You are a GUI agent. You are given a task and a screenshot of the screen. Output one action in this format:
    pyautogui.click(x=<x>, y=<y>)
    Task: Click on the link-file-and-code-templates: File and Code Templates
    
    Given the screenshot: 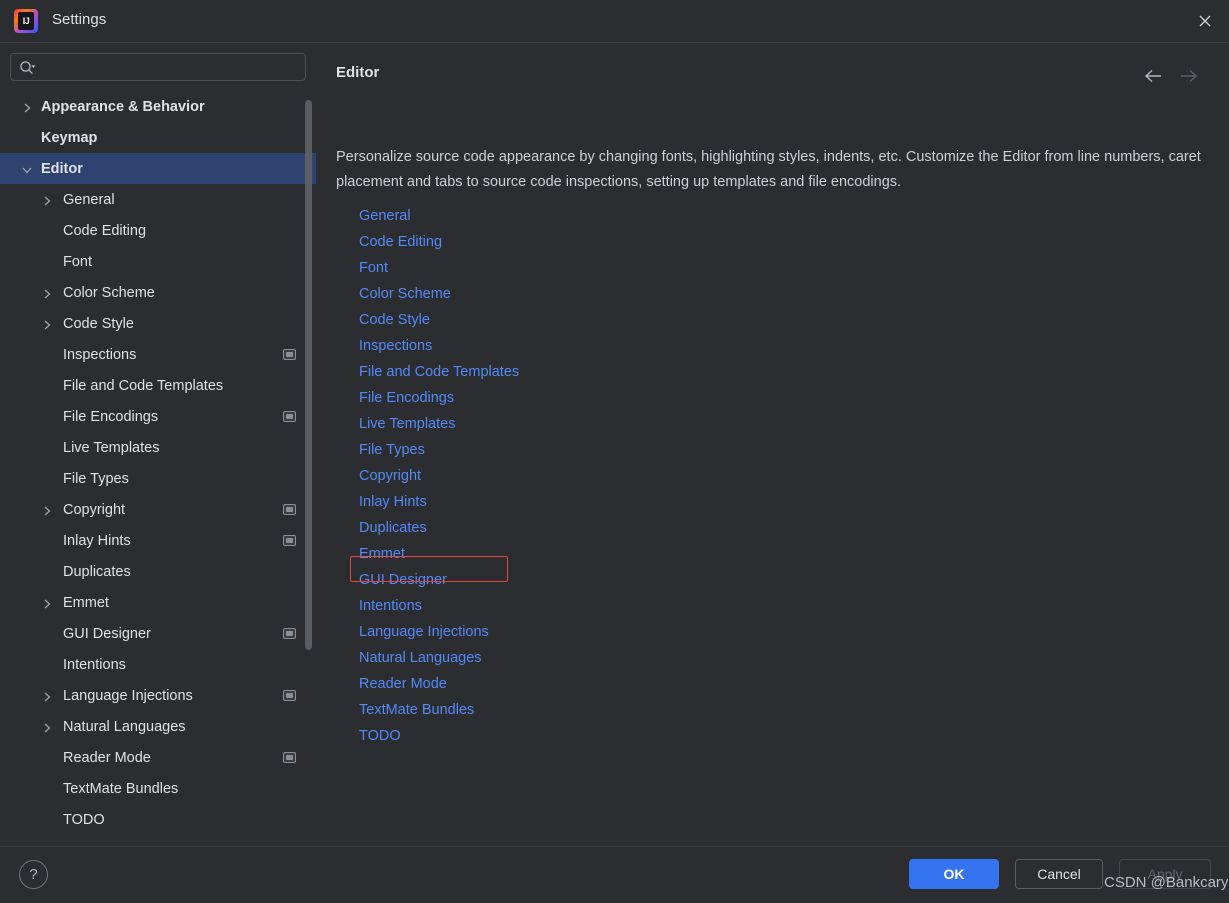 What is the action you would take?
    pyautogui.click(x=439, y=372)
    